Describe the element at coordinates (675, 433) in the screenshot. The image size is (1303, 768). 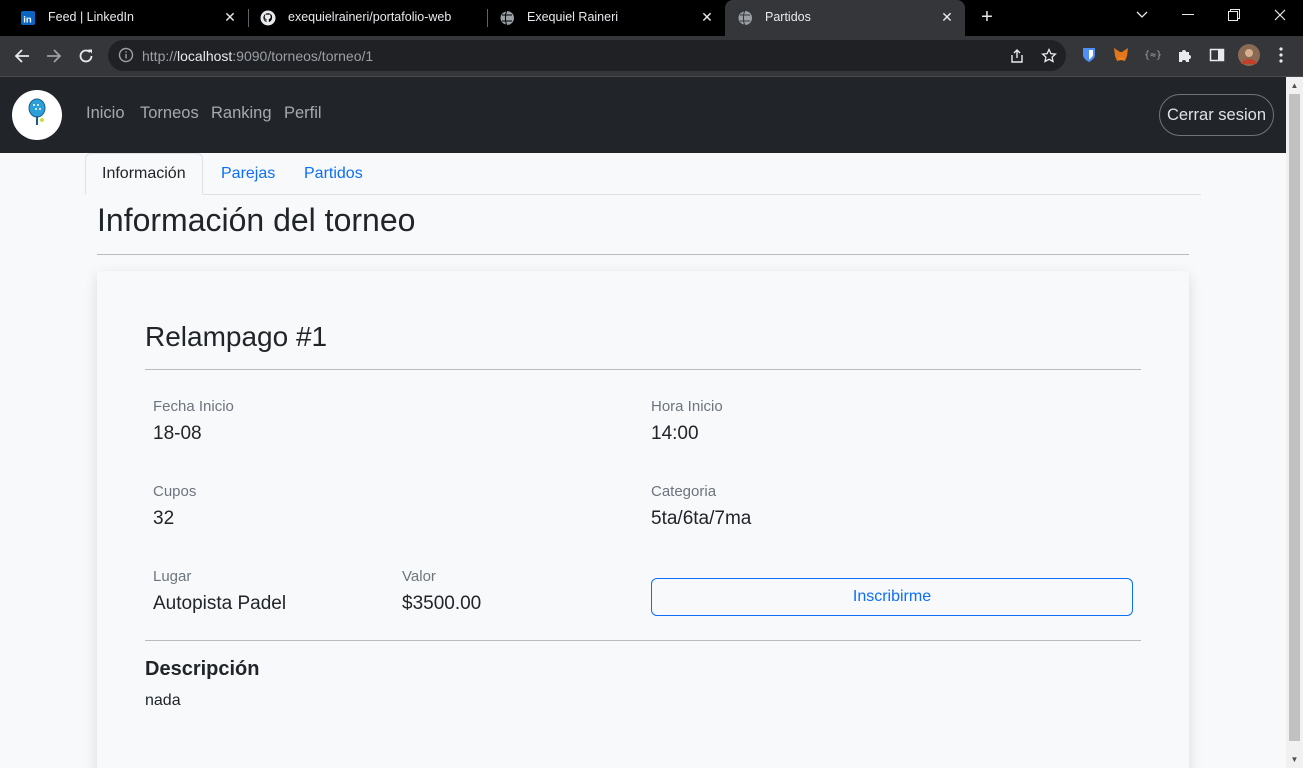
I see `hora-inicio-value: 14:00` at that location.